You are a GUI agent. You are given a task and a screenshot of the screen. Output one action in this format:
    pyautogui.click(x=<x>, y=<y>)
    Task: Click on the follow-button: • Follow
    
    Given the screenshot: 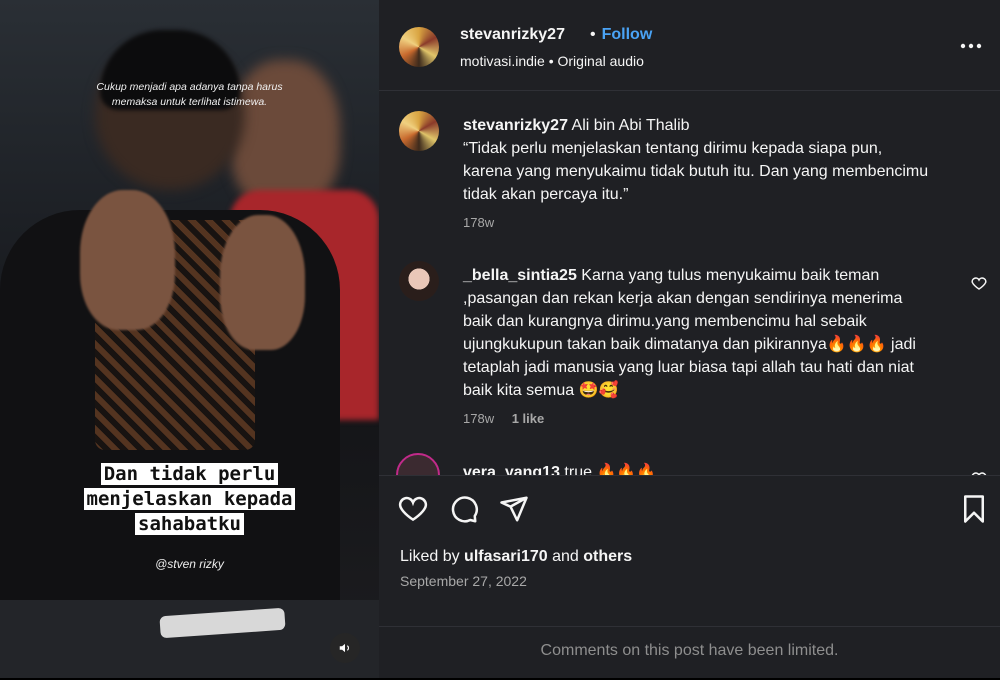 What is the action you would take?
    pyautogui.click(x=621, y=35)
    